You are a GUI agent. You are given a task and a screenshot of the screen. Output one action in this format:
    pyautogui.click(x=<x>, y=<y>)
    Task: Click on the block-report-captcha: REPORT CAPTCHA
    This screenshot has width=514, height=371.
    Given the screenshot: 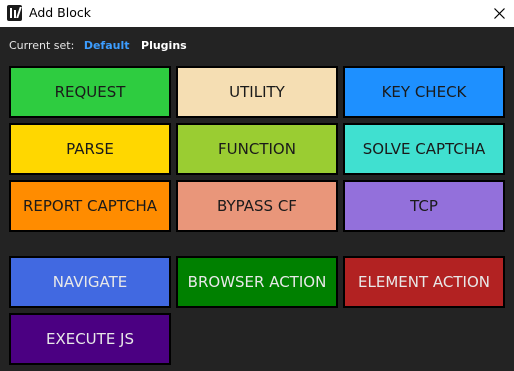 What is the action you would take?
    pyautogui.click(x=90, y=206)
    